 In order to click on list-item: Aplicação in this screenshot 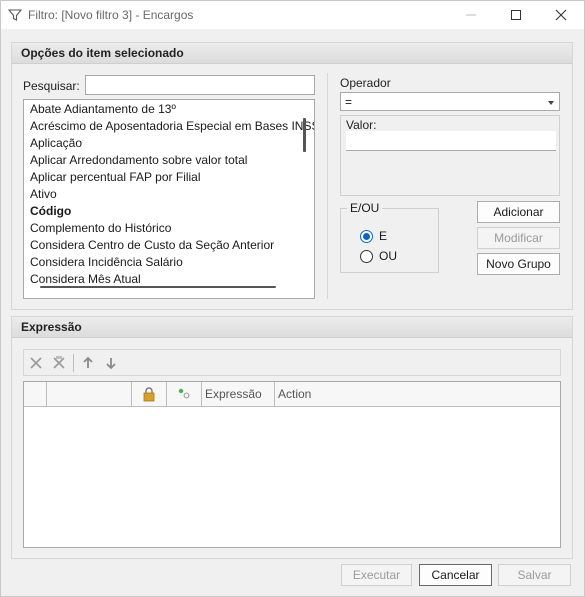, I will do `click(56, 143)`.